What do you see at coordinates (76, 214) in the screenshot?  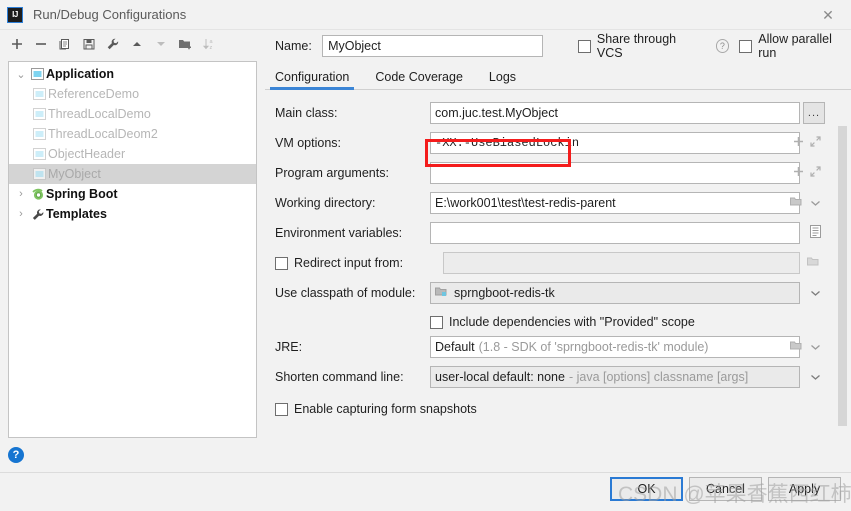 I see `tree-node-label: Templates` at bounding box center [76, 214].